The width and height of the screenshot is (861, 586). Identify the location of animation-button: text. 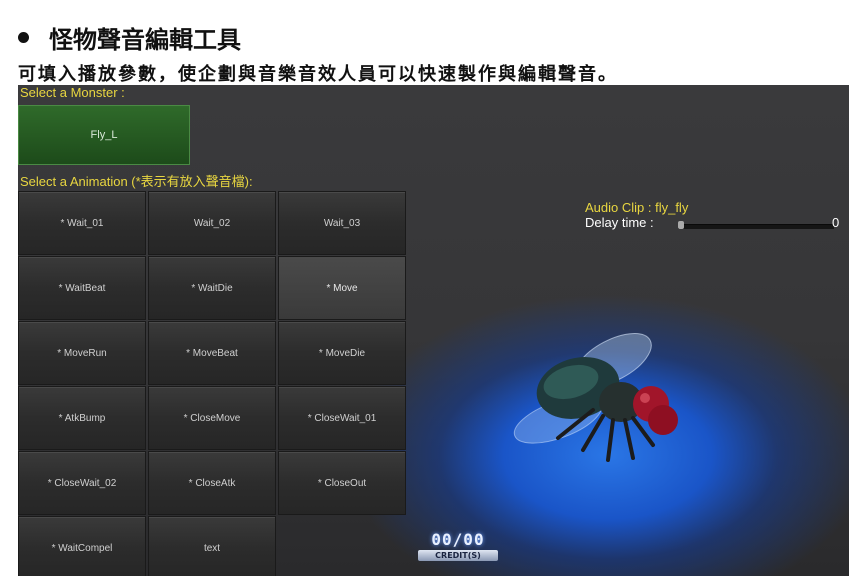
(212, 546).